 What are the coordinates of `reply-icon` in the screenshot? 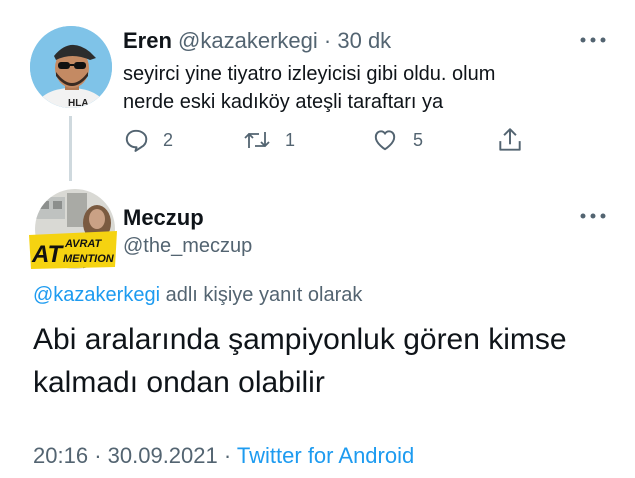 It's located at (136, 140).